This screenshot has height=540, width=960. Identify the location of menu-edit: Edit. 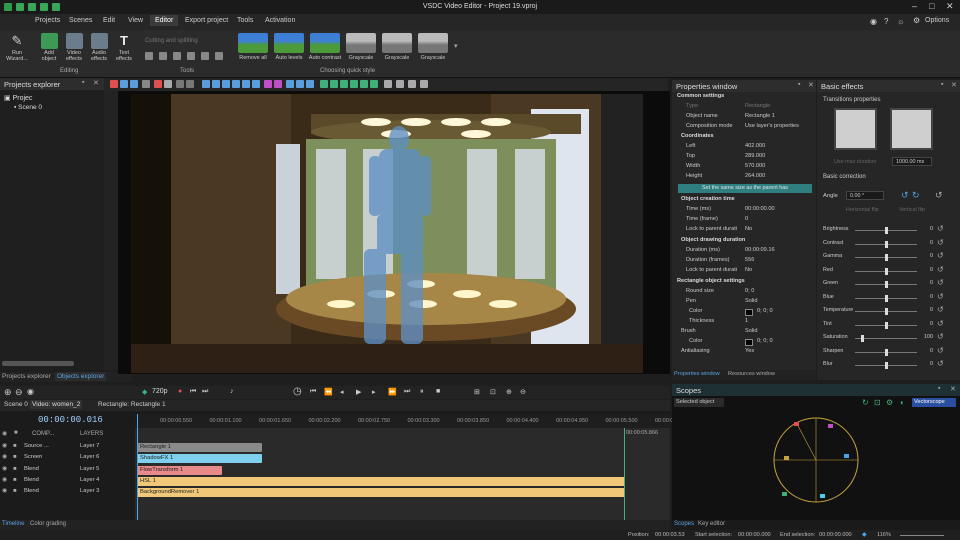
(109, 20).